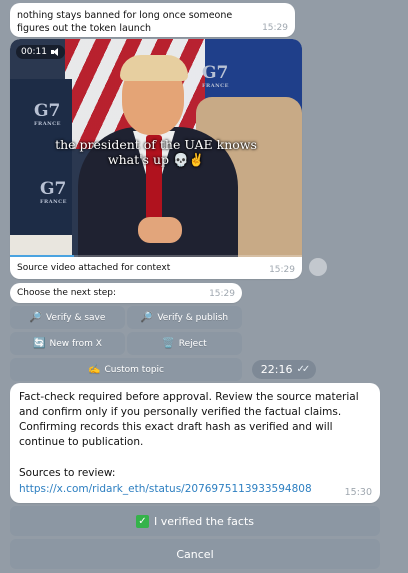 Image resolution: width=408 pixels, height=573 pixels. What do you see at coordinates (276, 369) in the screenshot?
I see `message-time: 22:16` at bounding box center [276, 369].